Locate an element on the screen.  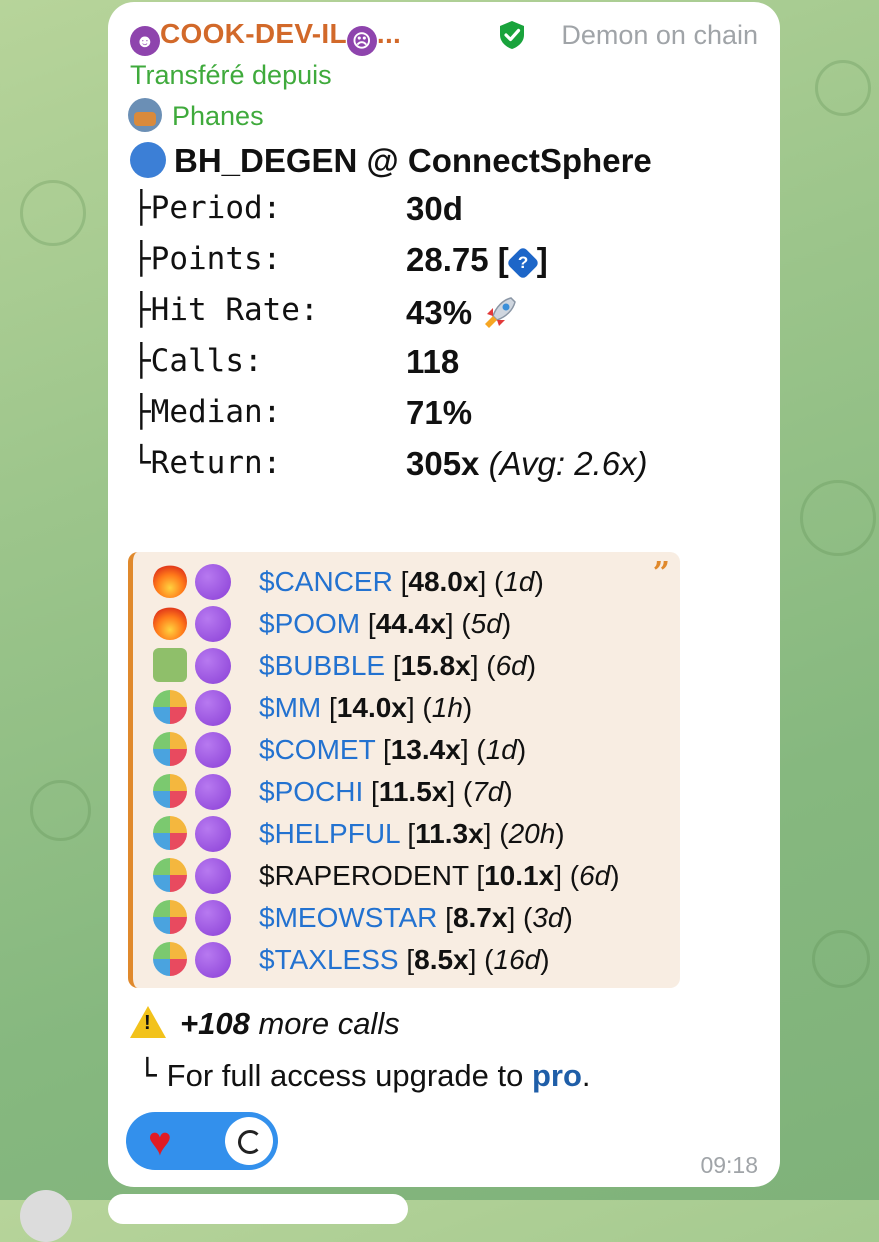
ticker-link: $MM is located at coordinates (290, 707).